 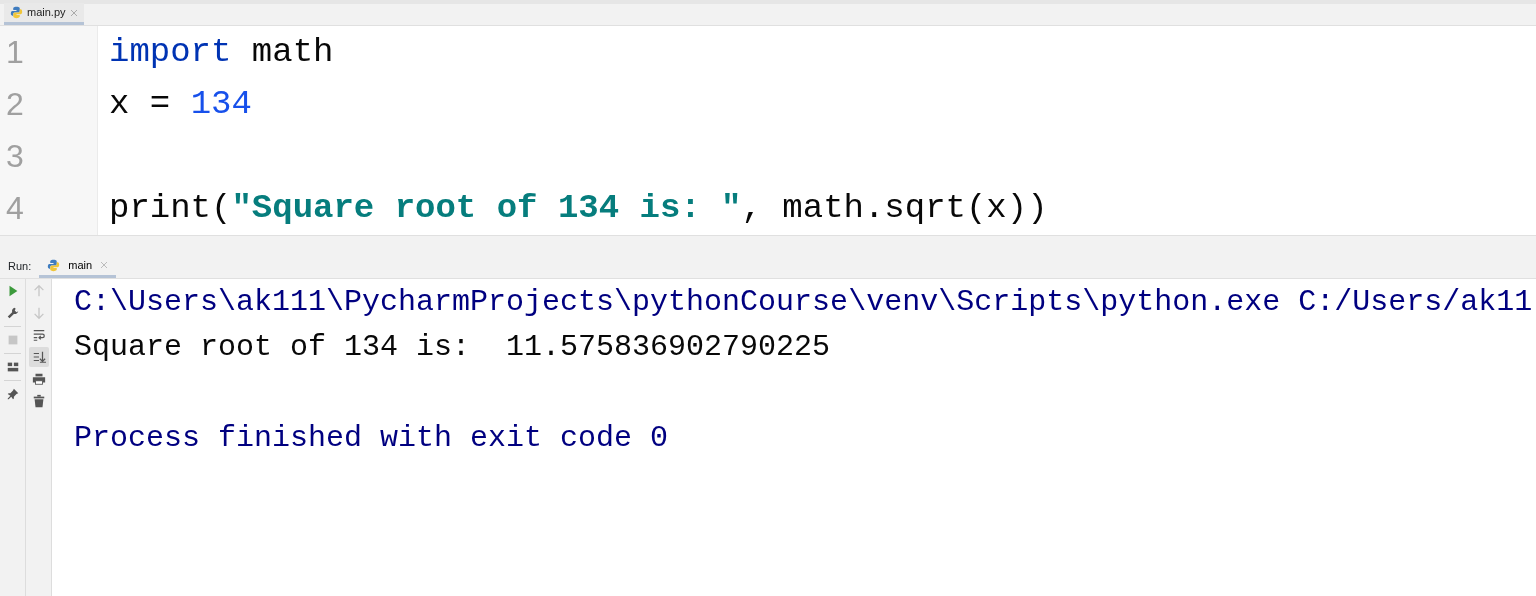 I want to click on file-tab: main.py, so click(x=44, y=14).